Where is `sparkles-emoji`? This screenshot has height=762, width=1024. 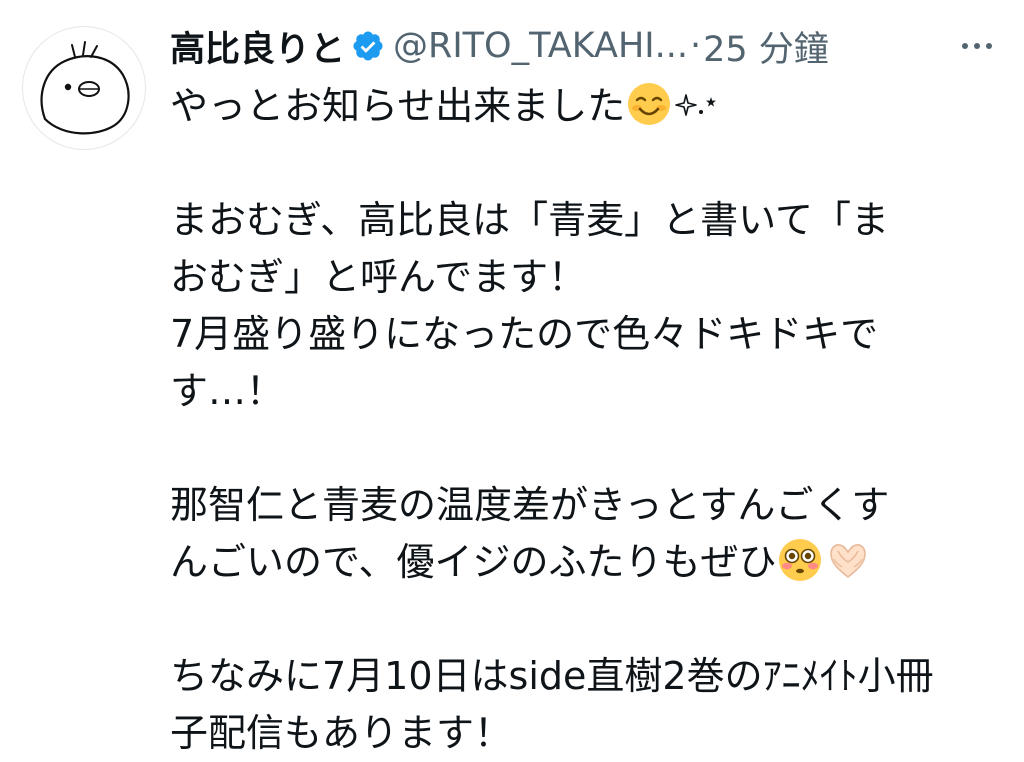 sparkles-emoji is located at coordinates (696, 104).